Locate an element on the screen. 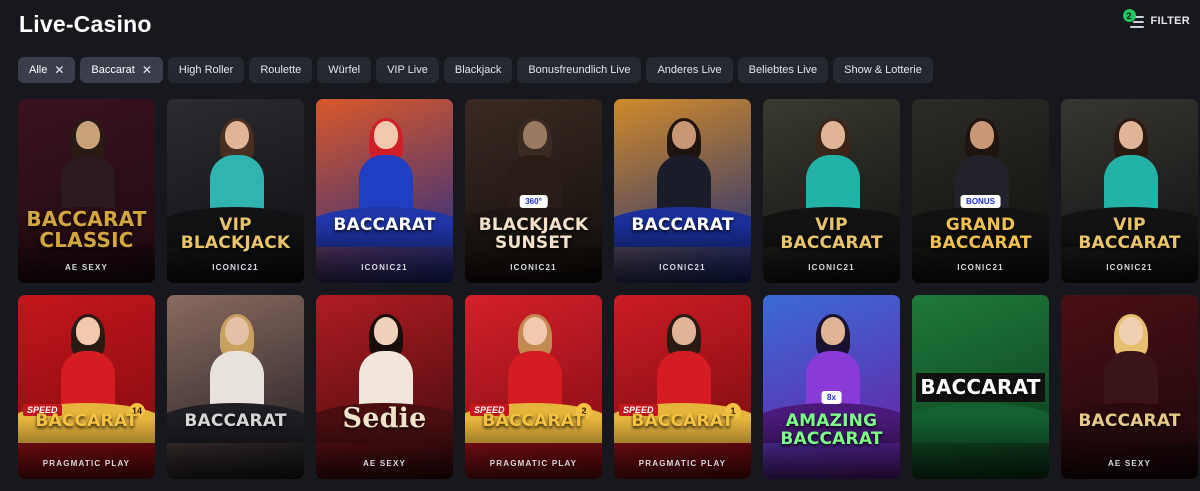  game-name: GRAND BACCARAT is located at coordinates (980, 234).